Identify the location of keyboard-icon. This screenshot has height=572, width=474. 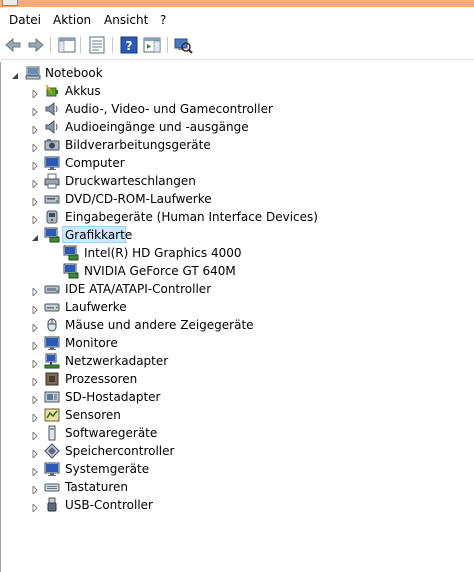
(52, 487).